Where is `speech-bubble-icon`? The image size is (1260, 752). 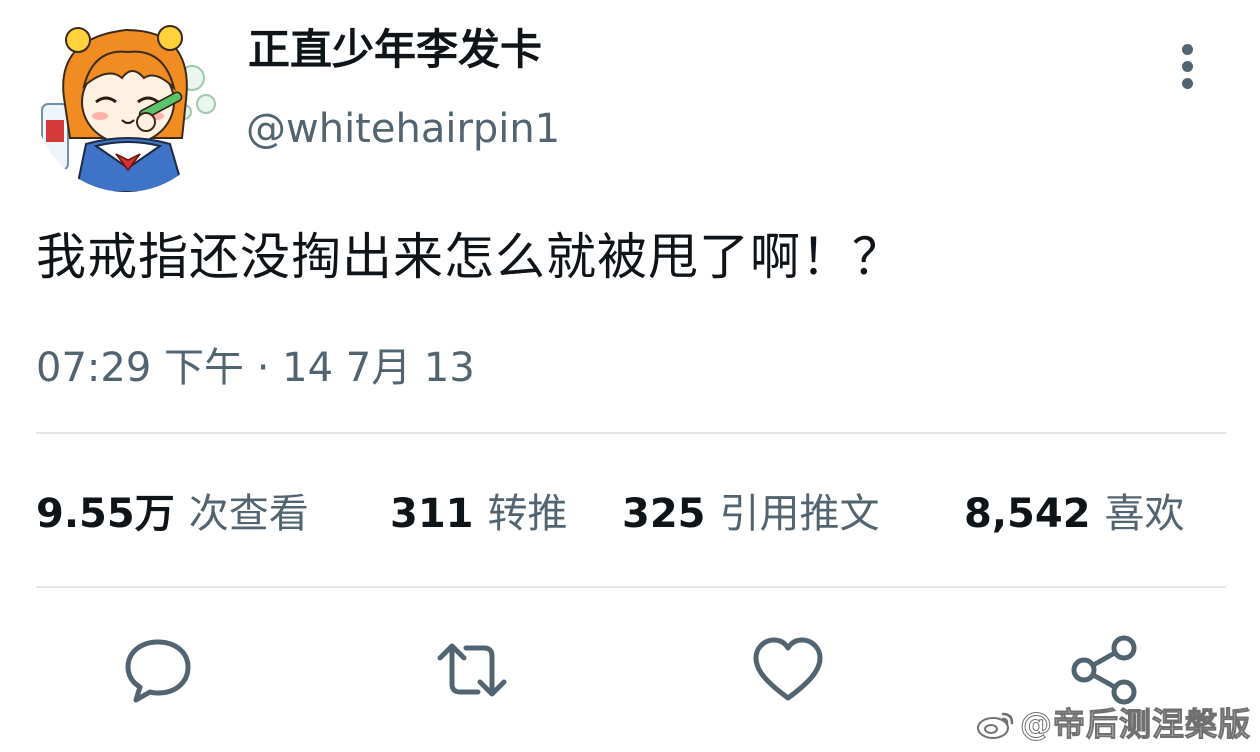
speech-bubble-icon is located at coordinates (158, 671).